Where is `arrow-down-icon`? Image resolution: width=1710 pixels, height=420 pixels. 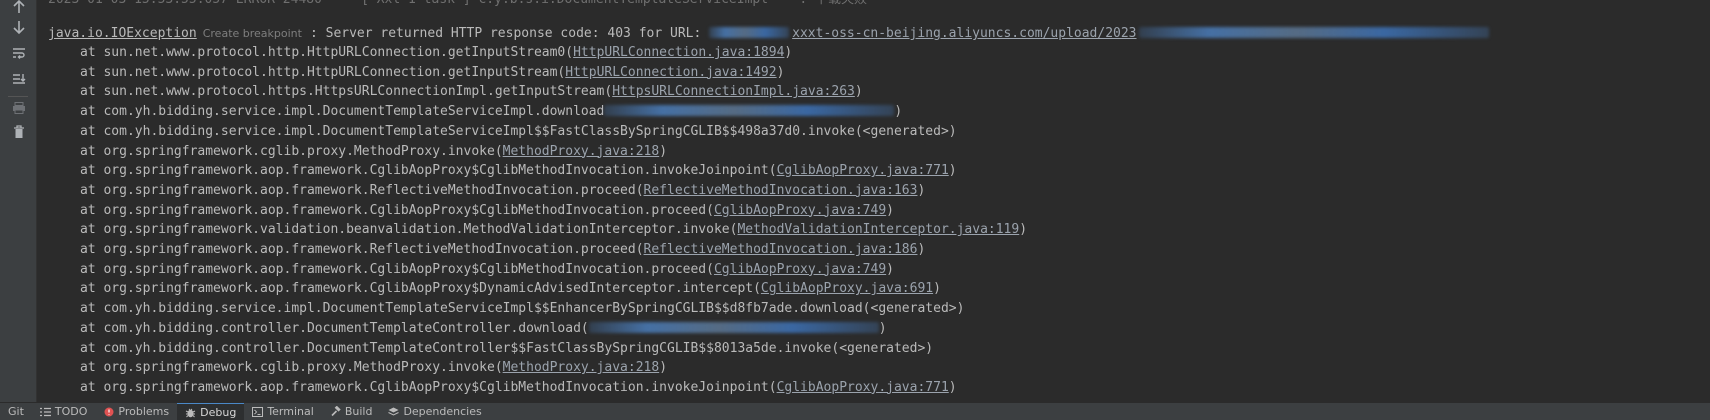 arrow-down-icon is located at coordinates (19, 27).